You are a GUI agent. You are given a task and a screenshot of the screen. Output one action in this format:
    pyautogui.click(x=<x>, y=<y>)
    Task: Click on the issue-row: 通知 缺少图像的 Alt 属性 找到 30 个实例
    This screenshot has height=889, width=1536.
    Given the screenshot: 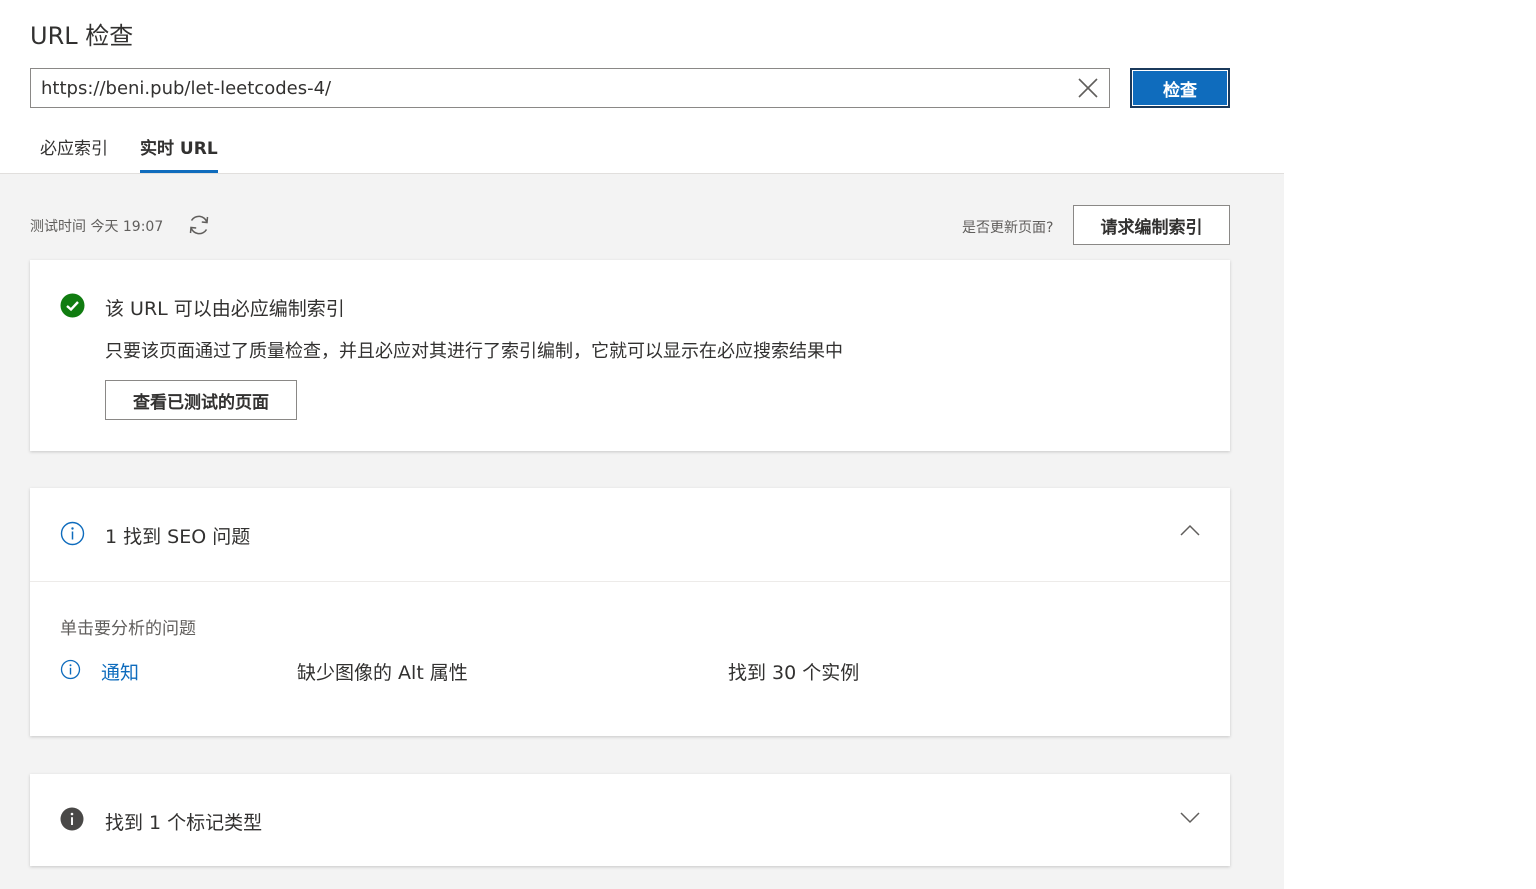 What is the action you would take?
    pyautogui.click(x=630, y=669)
    